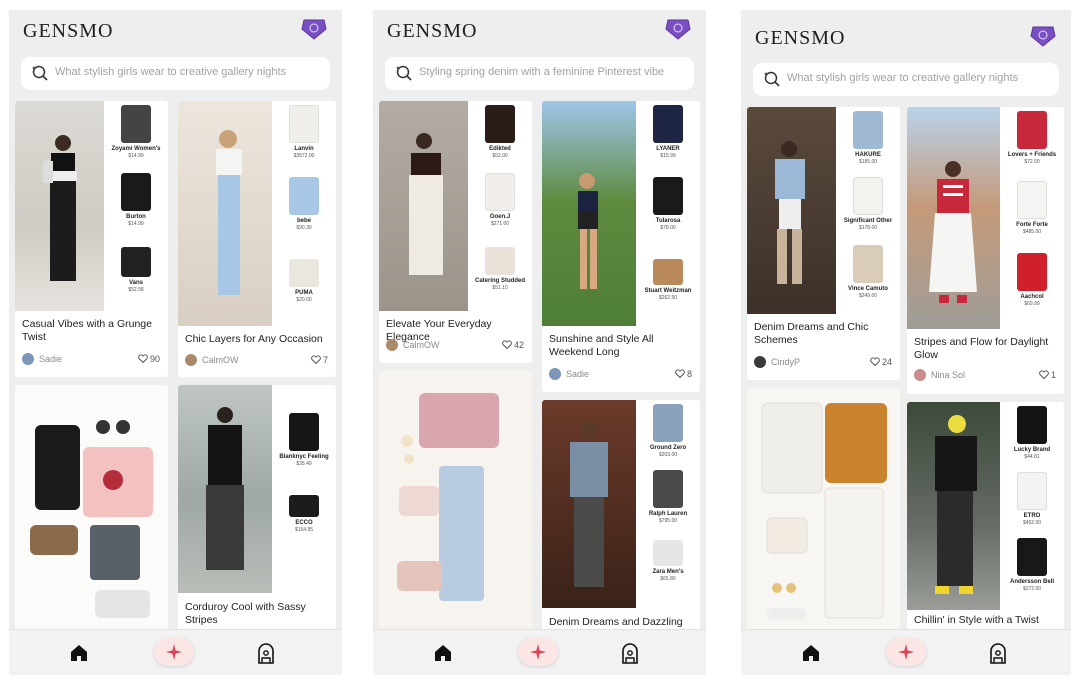 The height and width of the screenshot is (685, 1080). What do you see at coordinates (868, 289) in the screenshot?
I see `product-name: Vince Camuto` at bounding box center [868, 289].